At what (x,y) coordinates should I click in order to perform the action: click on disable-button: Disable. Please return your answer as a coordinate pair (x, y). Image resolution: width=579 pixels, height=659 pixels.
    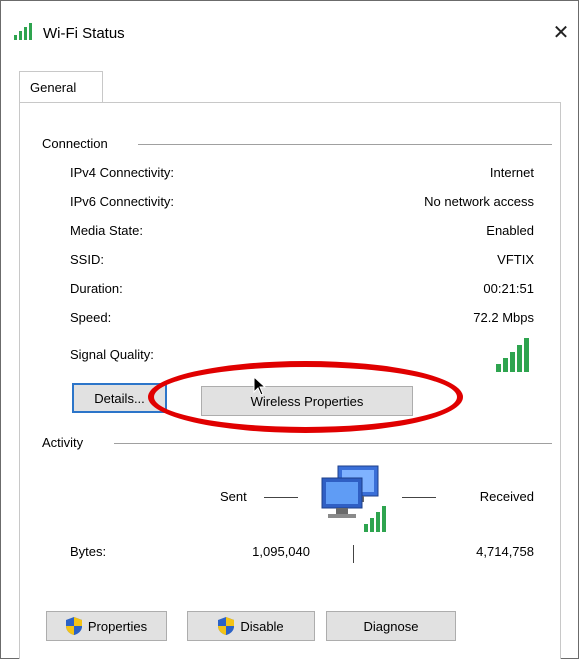
    Looking at the image, I should click on (251, 626).